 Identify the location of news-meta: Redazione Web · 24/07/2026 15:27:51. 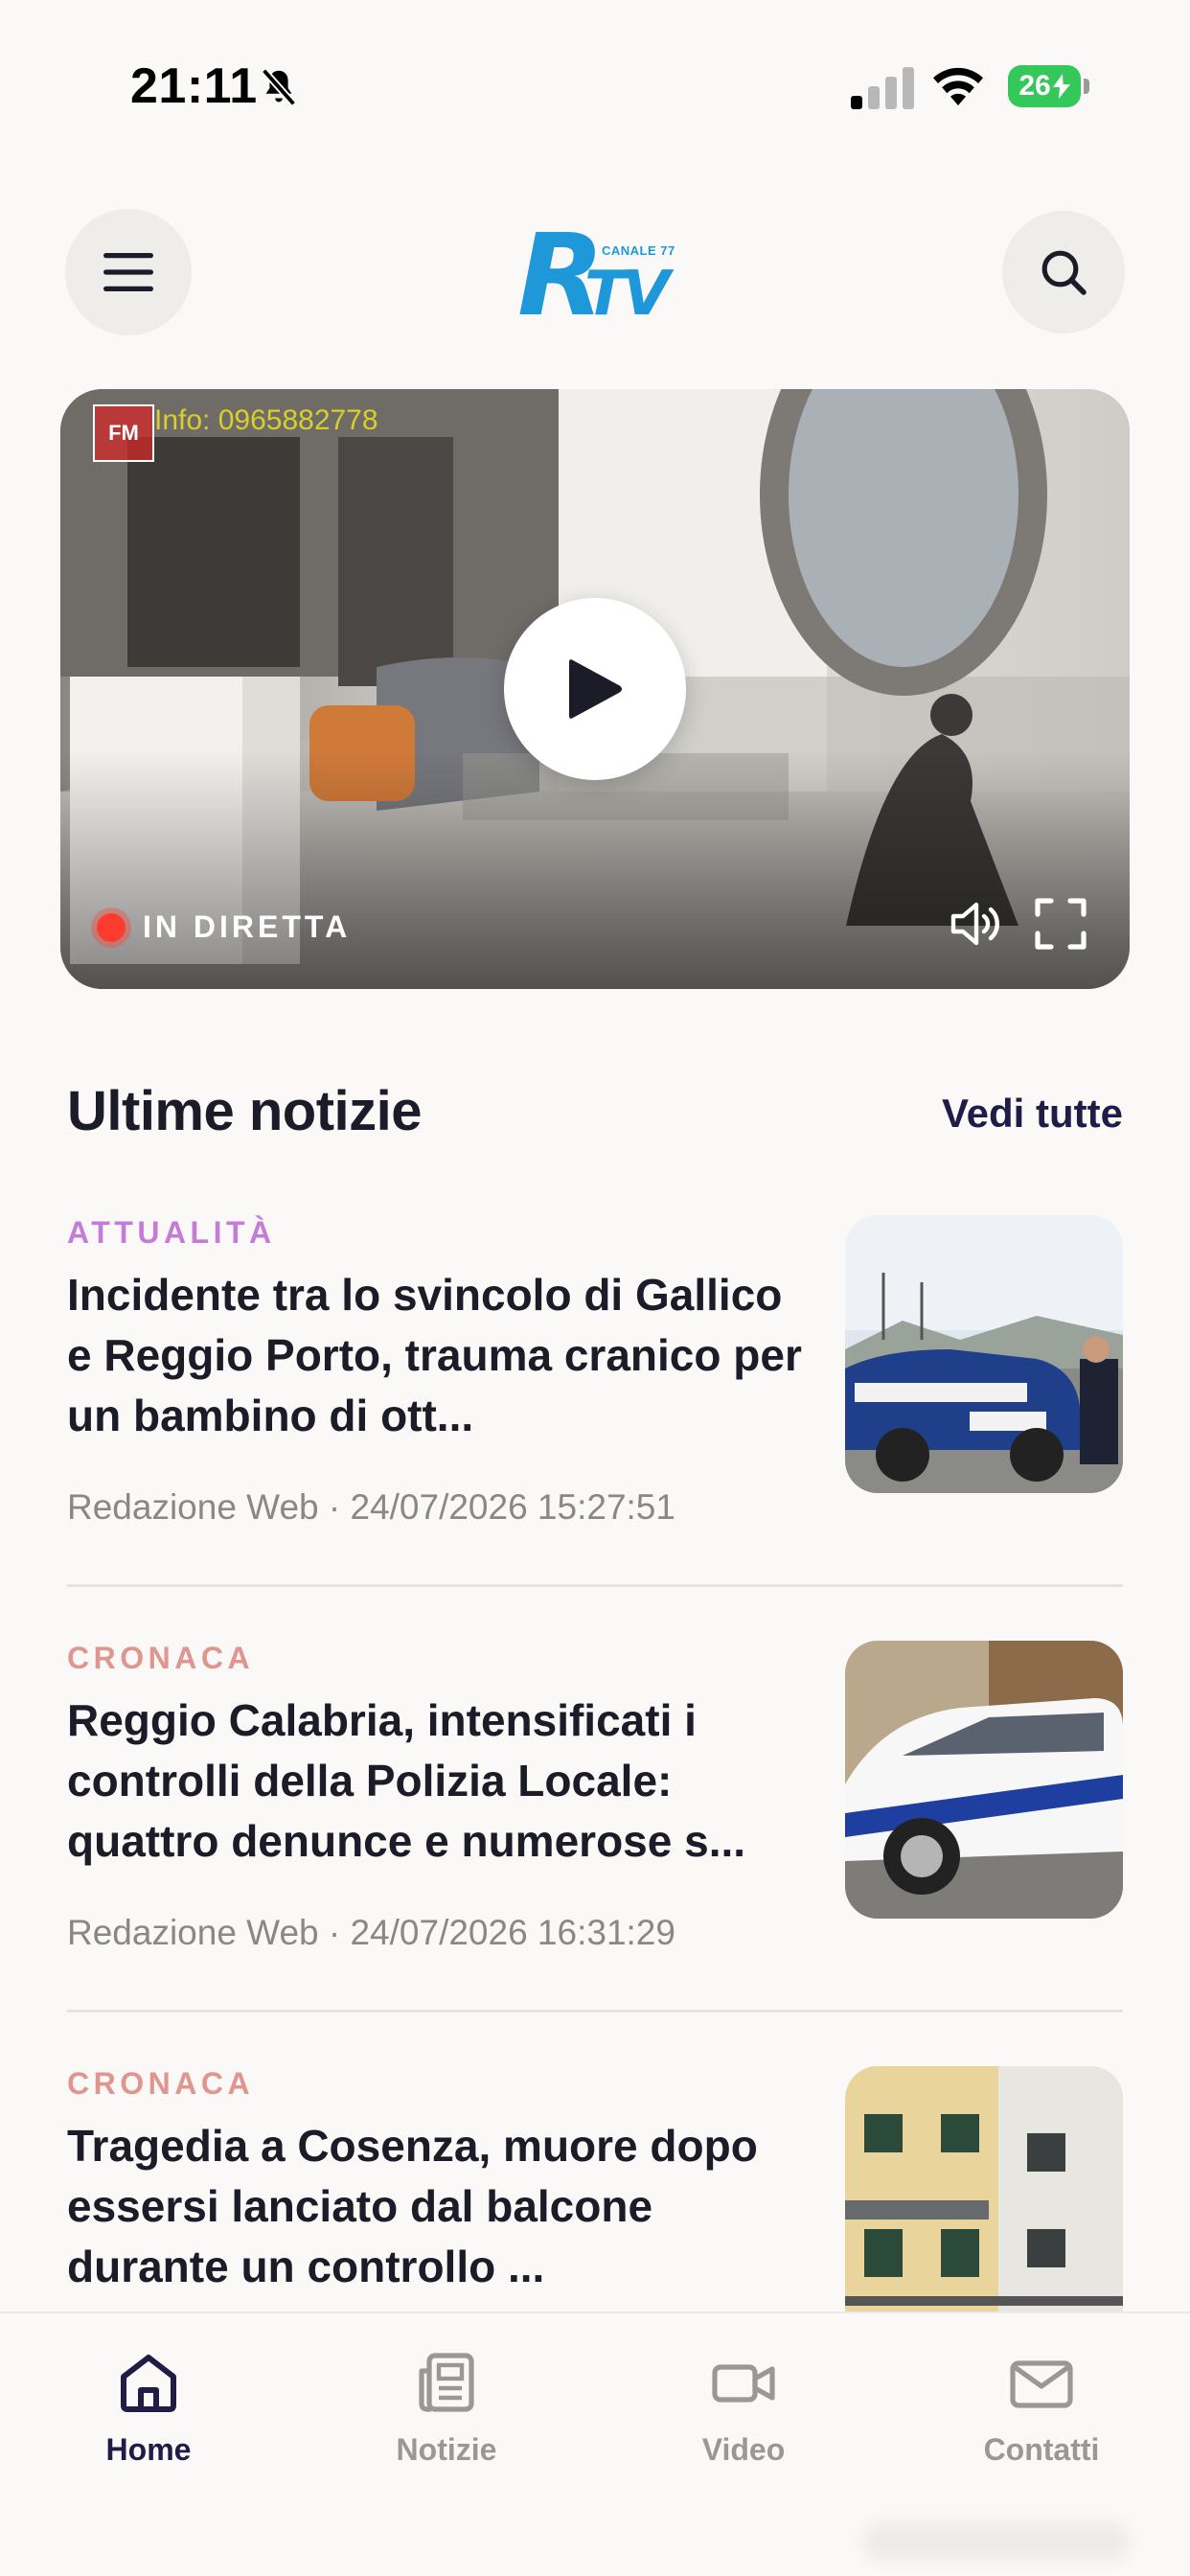
(371, 1507).